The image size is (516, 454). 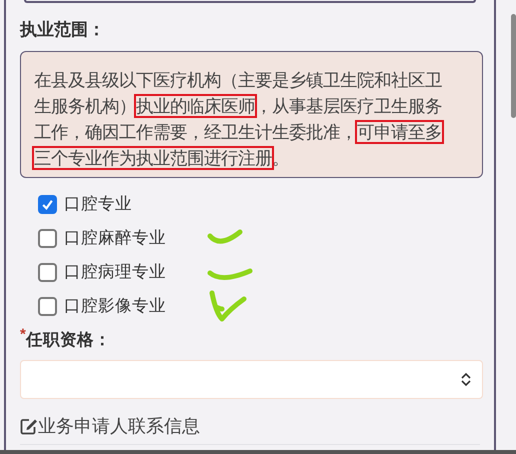 What do you see at coordinates (513, 66) in the screenshot?
I see `scrollbar` at bounding box center [513, 66].